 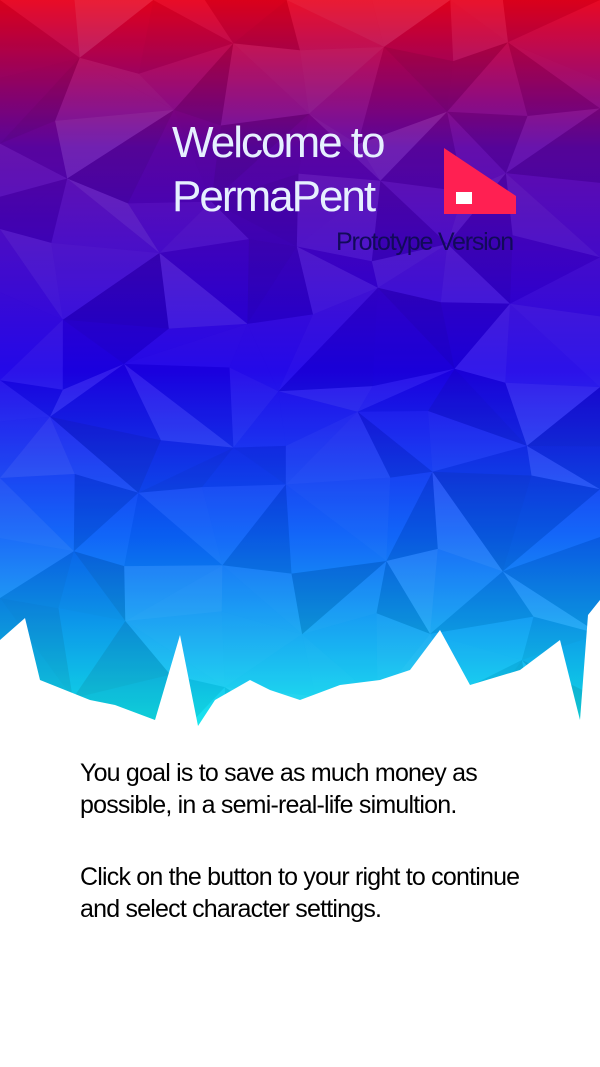 I want to click on version-label: Prototype Version, so click(x=425, y=242).